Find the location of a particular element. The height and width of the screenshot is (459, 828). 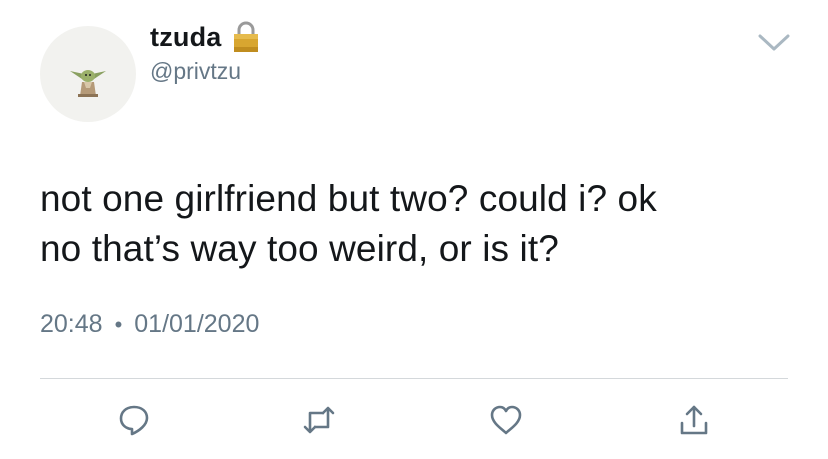

retweet-icon is located at coordinates (319, 420).